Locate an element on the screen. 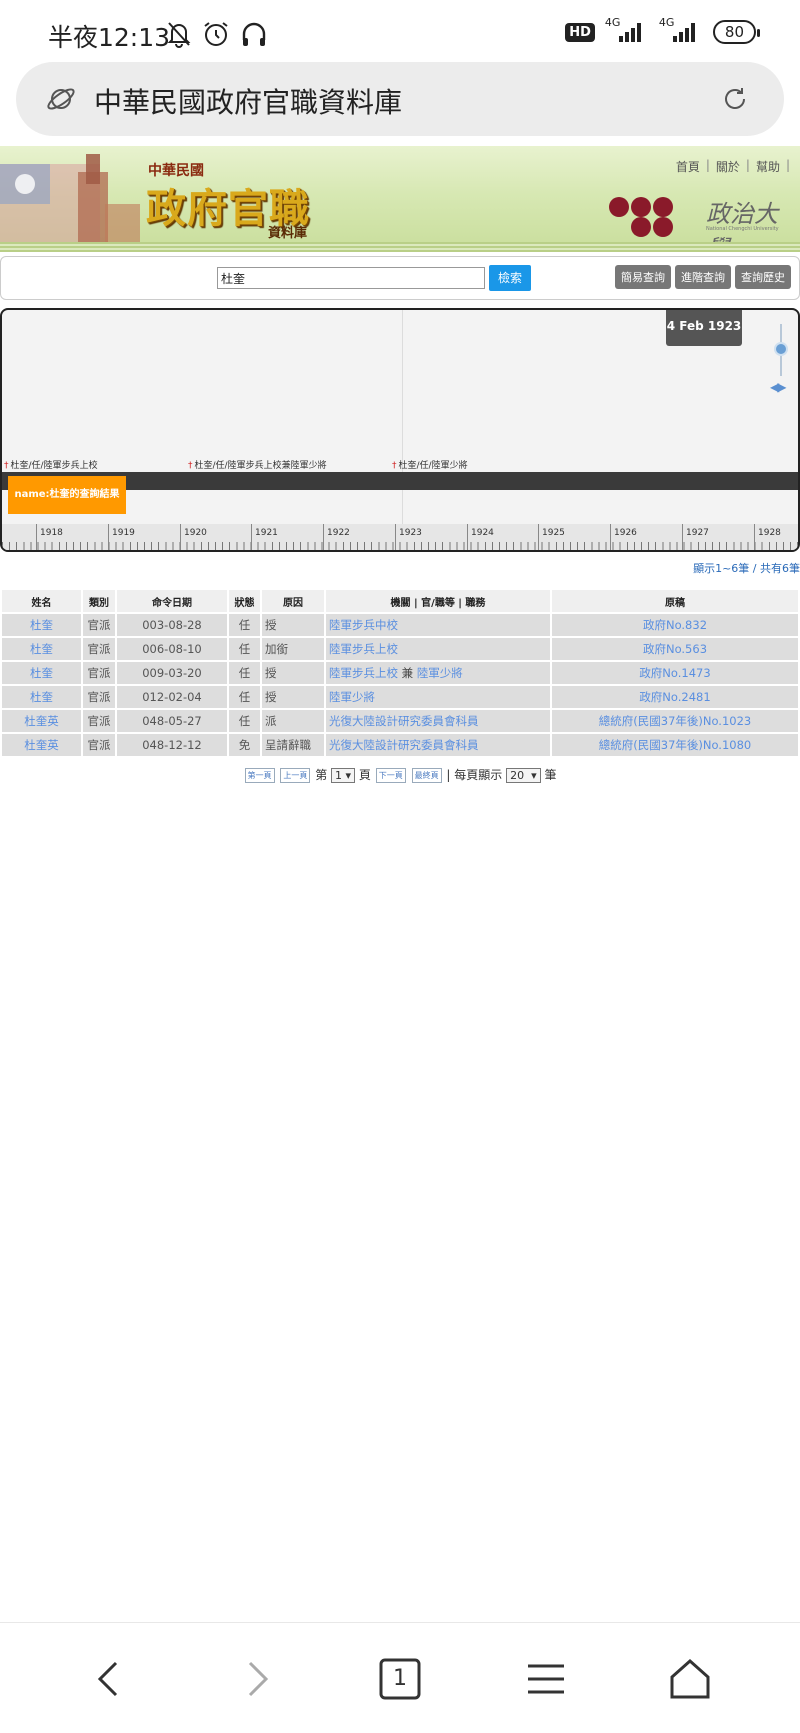 This screenshot has width=800, height=1733. first-page-button: 第一頁 is located at coordinates (259, 775).